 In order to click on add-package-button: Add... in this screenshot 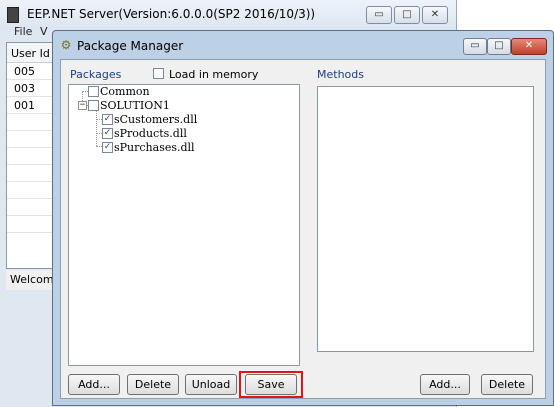, I will do `click(94, 384)`.